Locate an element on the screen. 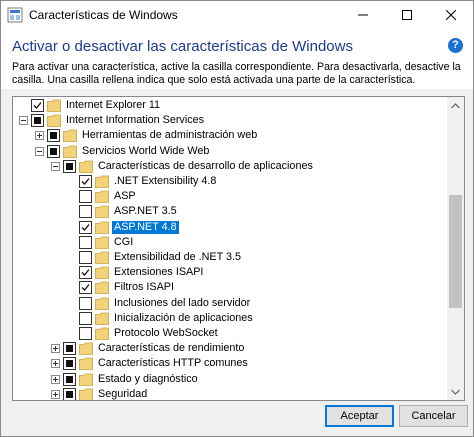 The width and height of the screenshot is (474, 437). minimize-button is located at coordinates (363, 15).